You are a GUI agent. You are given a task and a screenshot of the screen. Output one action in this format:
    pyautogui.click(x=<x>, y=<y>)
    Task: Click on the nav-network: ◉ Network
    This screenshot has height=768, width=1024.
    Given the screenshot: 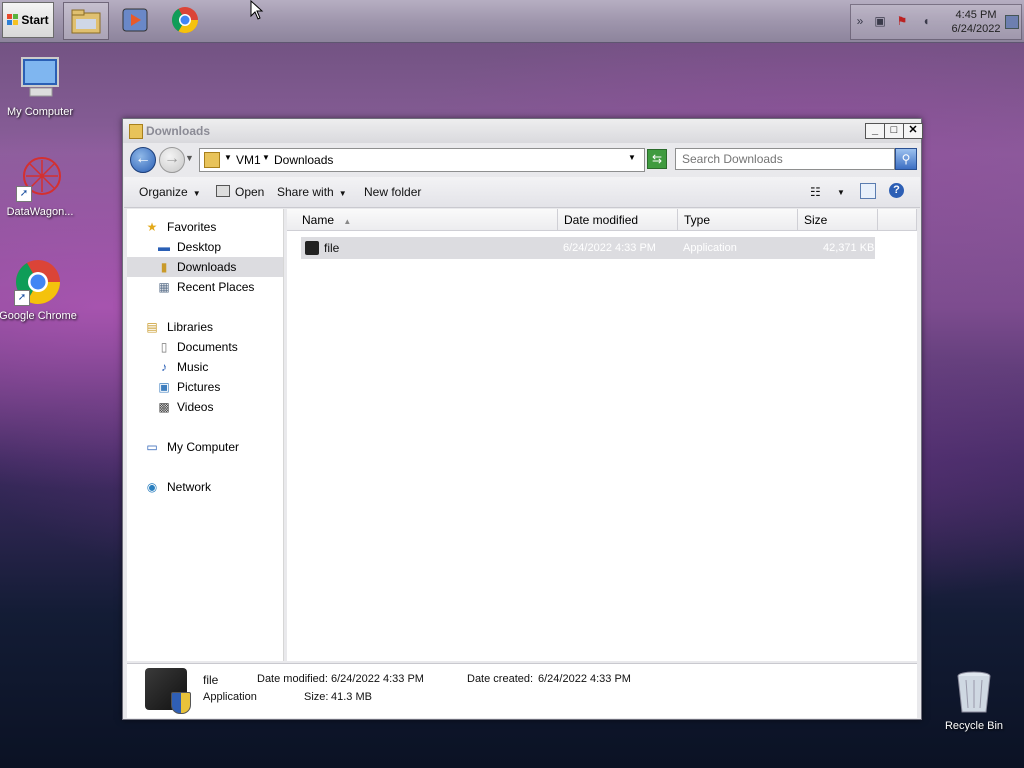 What is the action you would take?
    pyautogui.click(x=205, y=487)
    